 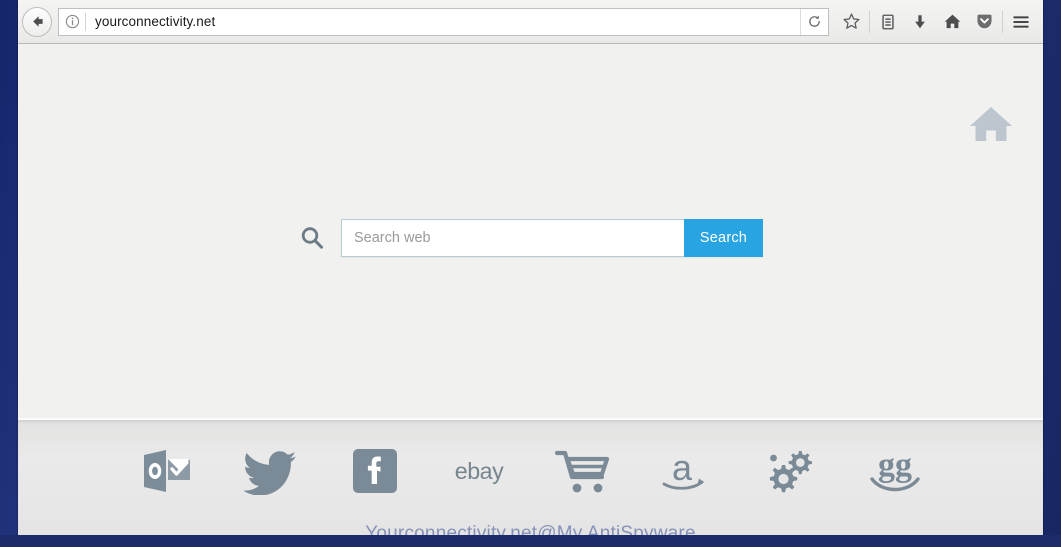 I want to click on home-button, so click(x=952, y=22).